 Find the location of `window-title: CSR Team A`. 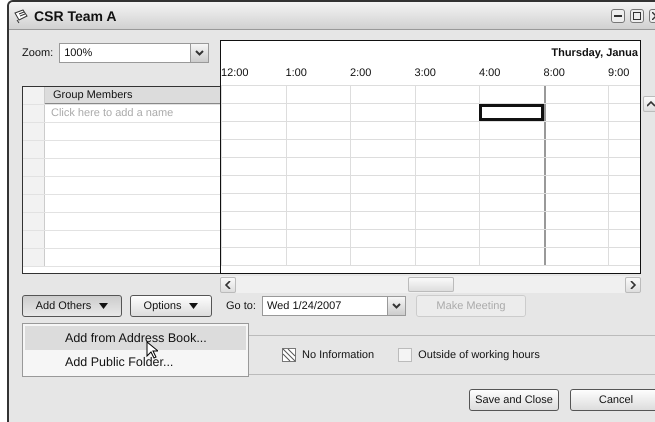

window-title: CSR Team A is located at coordinates (76, 16).